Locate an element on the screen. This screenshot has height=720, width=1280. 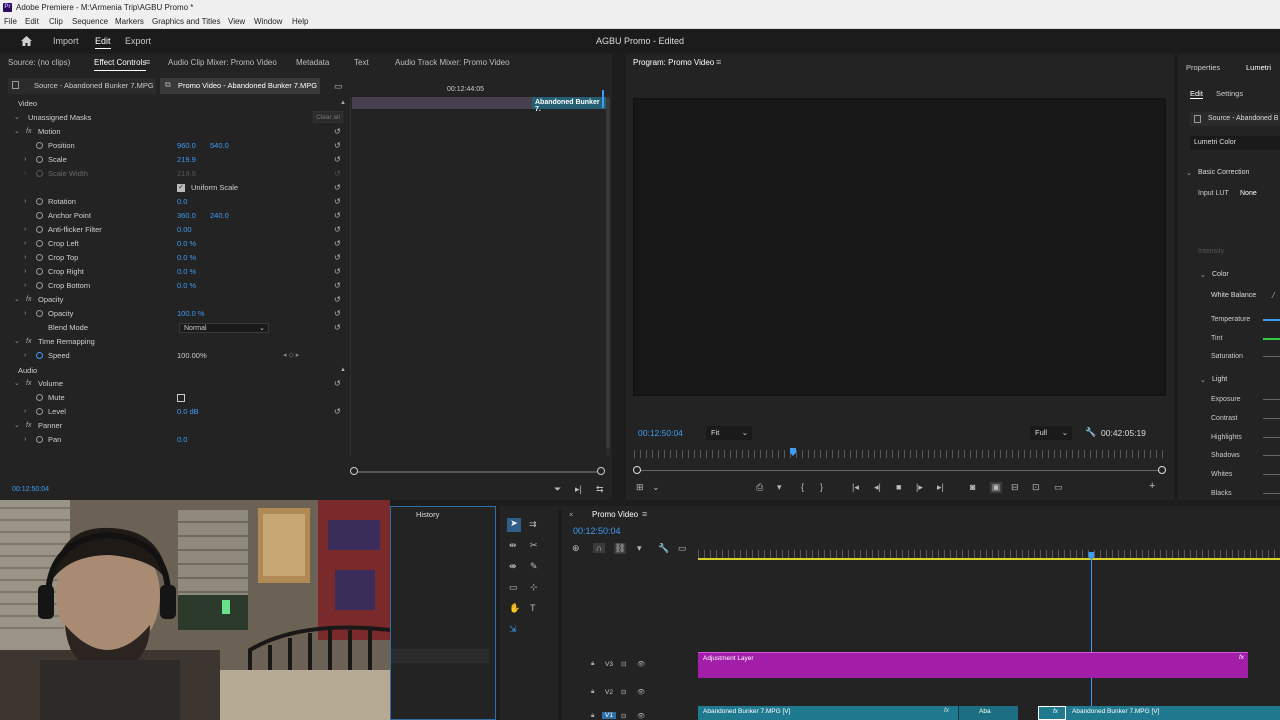
play-only-icon: ▸| is located at coordinates (578, 489).